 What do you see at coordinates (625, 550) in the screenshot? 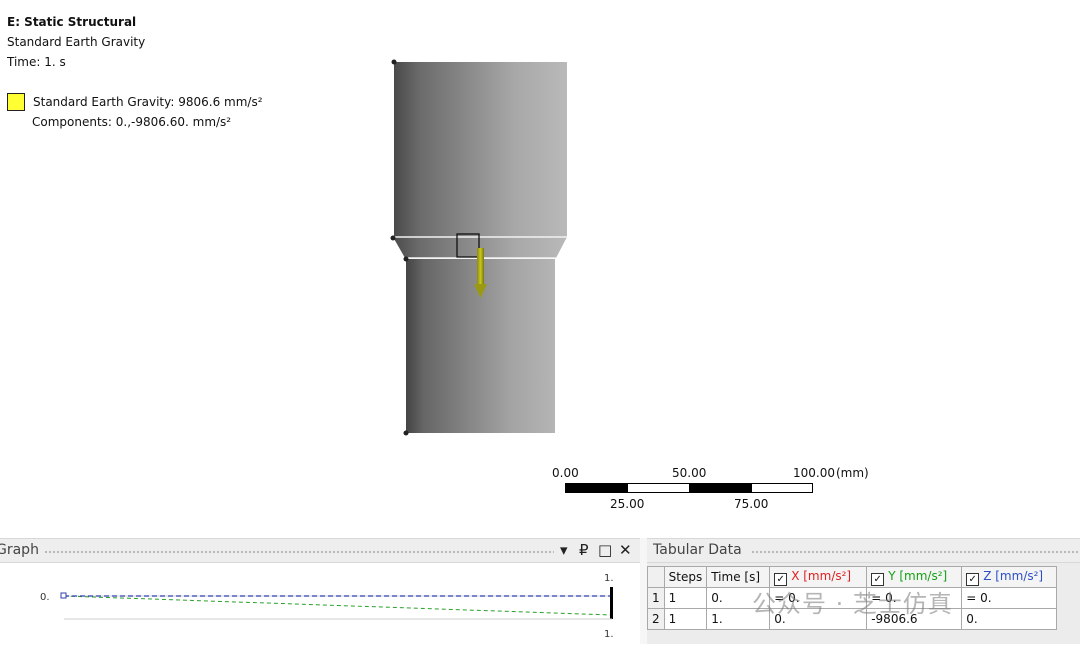
I see `close-icon: ✕` at bounding box center [625, 550].